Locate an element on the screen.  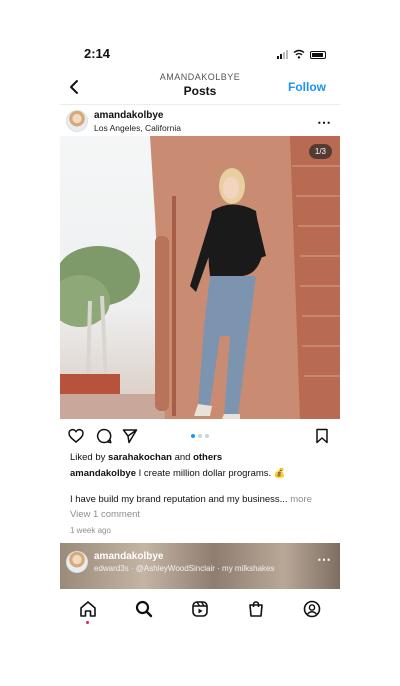
liked-by-prefix: Liked by is located at coordinates (89, 457).